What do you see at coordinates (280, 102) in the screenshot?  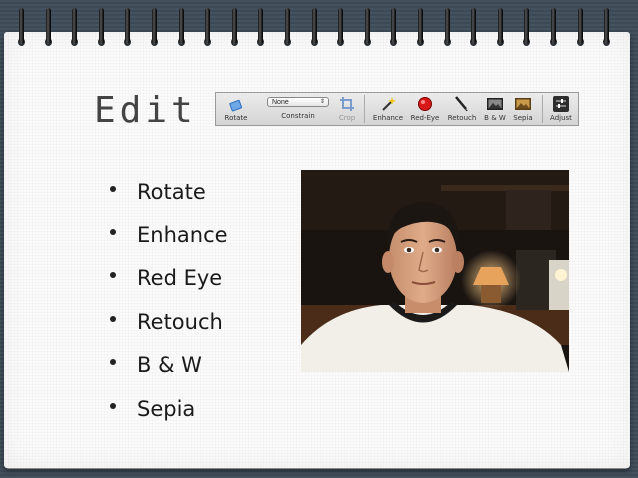 I see `constrain-value: None` at bounding box center [280, 102].